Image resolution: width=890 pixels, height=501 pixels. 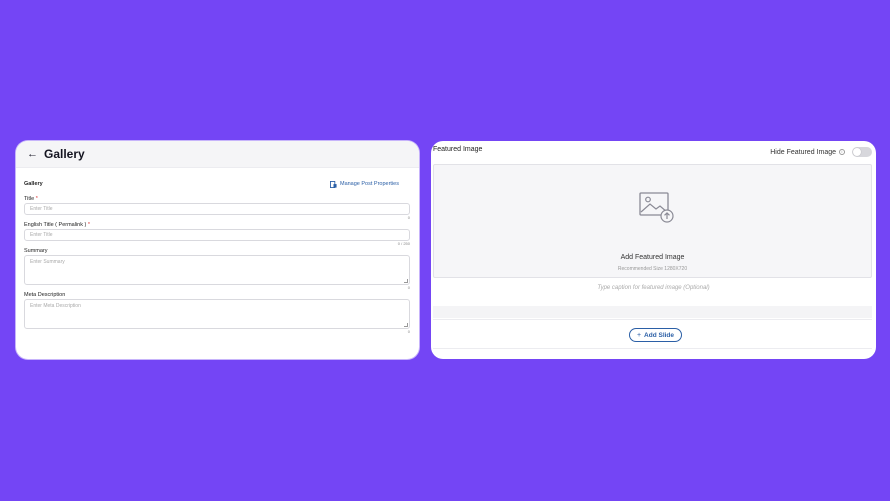 What do you see at coordinates (639, 335) in the screenshot?
I see `plus-icon: +` at bounding box center [639, 335].